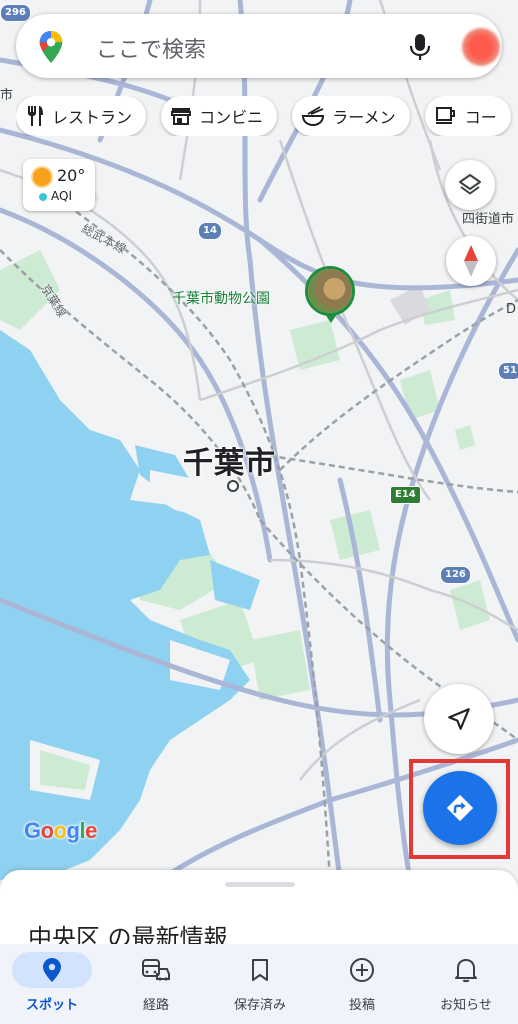 This screenshot has height=1024, width=518. Describe the element at coordinates (331, 318) in the screenshot. I see `poi-marker-tail` at that location.